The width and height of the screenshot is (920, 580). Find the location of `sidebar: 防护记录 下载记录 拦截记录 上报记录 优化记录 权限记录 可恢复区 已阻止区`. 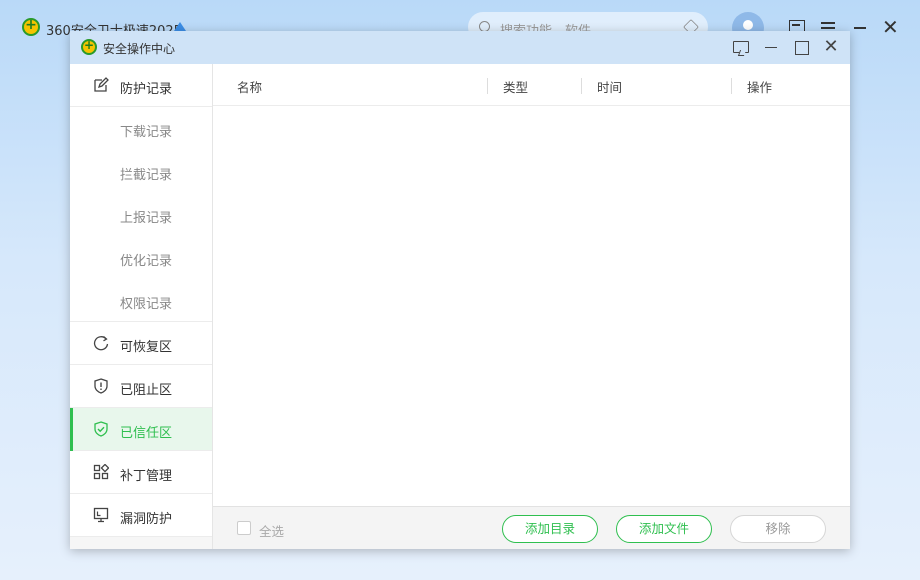

sidebar: 防护记录 下载记录 拦截记录 上报记录 优化记录 权限记录 可恢复区 已阻止区 is located at coordinates (141, 306).